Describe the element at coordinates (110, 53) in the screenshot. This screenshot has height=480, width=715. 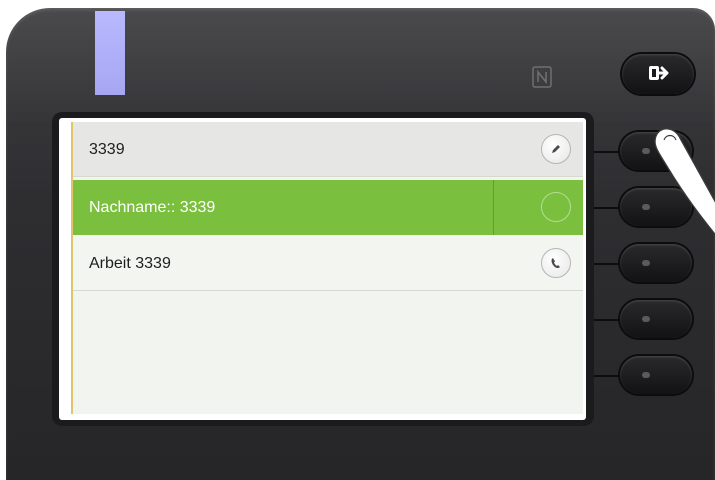
I see `message-led` at that location.